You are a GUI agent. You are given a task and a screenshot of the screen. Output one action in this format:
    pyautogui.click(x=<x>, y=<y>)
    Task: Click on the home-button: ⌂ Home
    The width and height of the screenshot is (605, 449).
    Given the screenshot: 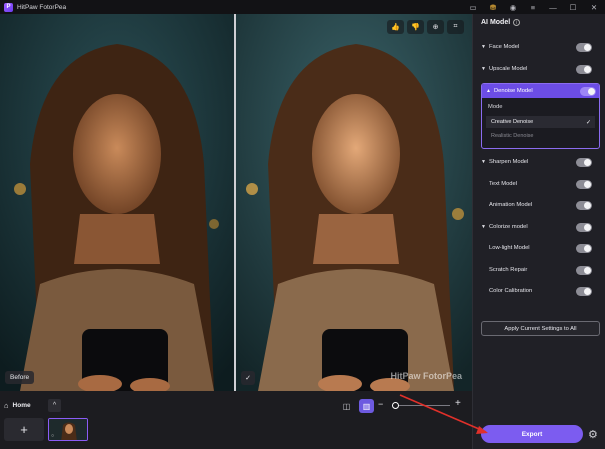 What is the action you would take?
    pyautogui.click(x=17, y=405)
    